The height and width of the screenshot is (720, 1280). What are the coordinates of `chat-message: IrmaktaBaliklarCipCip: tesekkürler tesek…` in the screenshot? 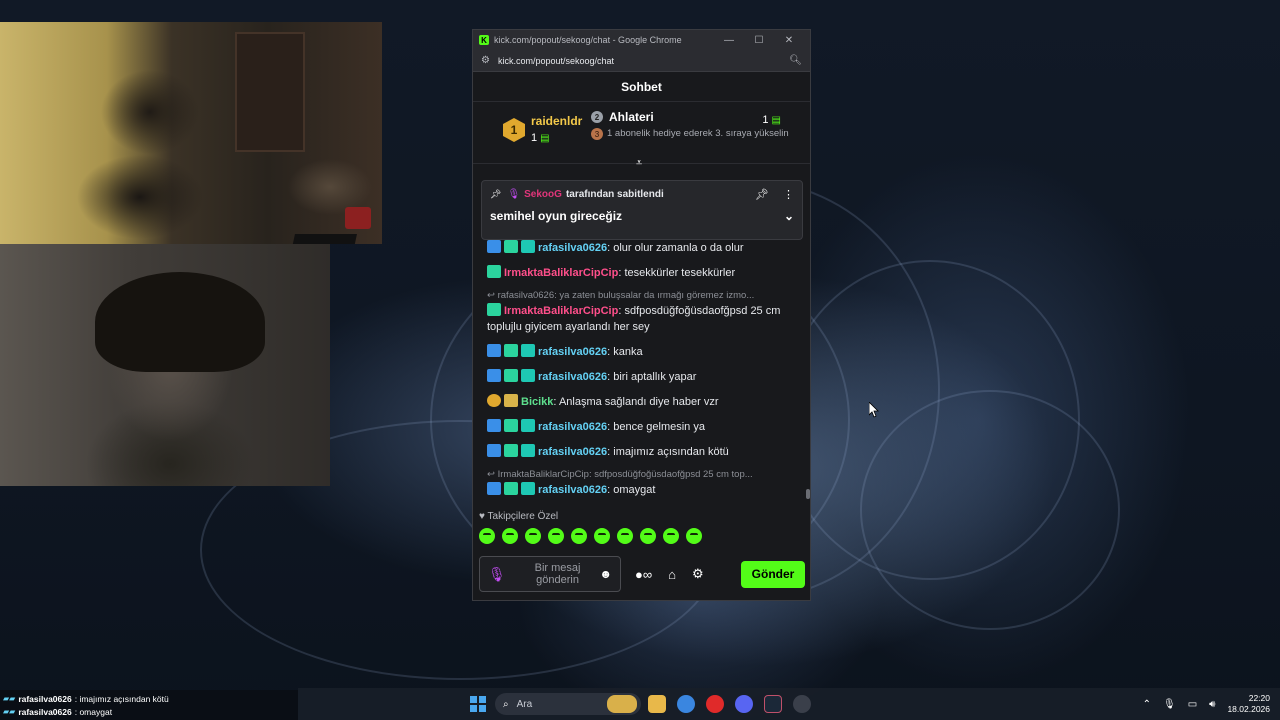 It's located at (641, 273).